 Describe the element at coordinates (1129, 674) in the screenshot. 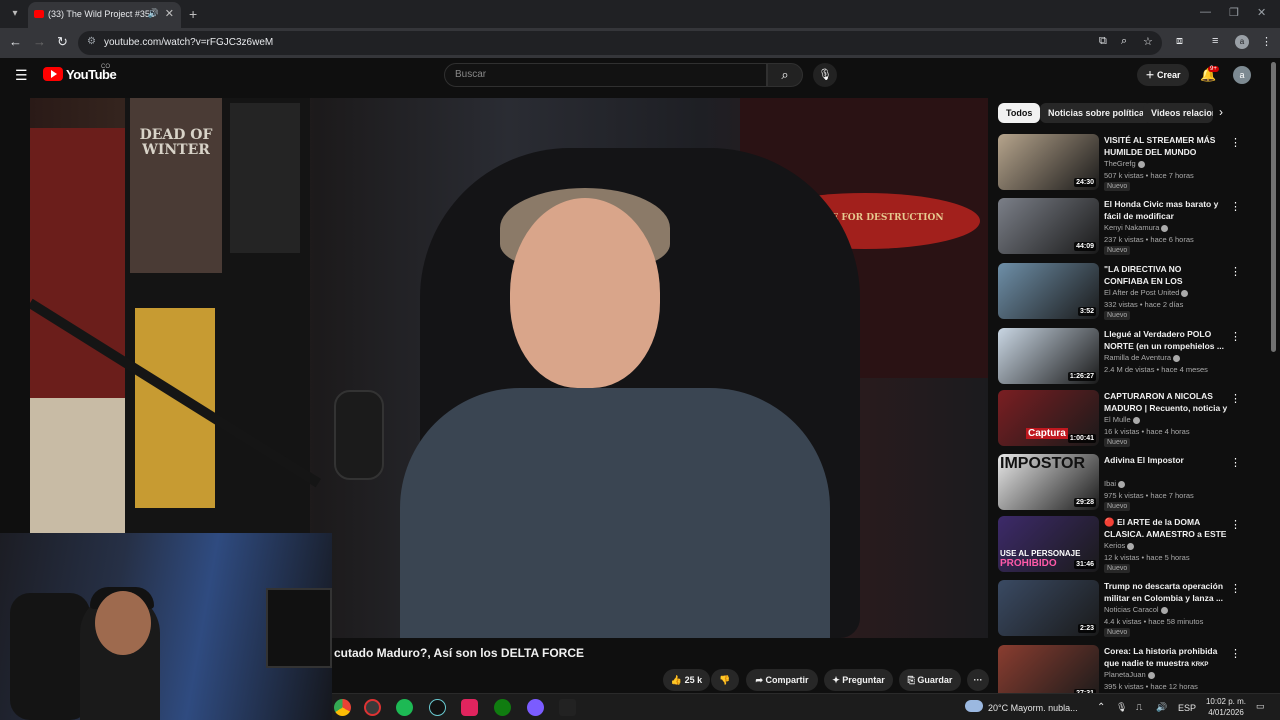

I see `channel-name: PlanetaJuan` at that location.